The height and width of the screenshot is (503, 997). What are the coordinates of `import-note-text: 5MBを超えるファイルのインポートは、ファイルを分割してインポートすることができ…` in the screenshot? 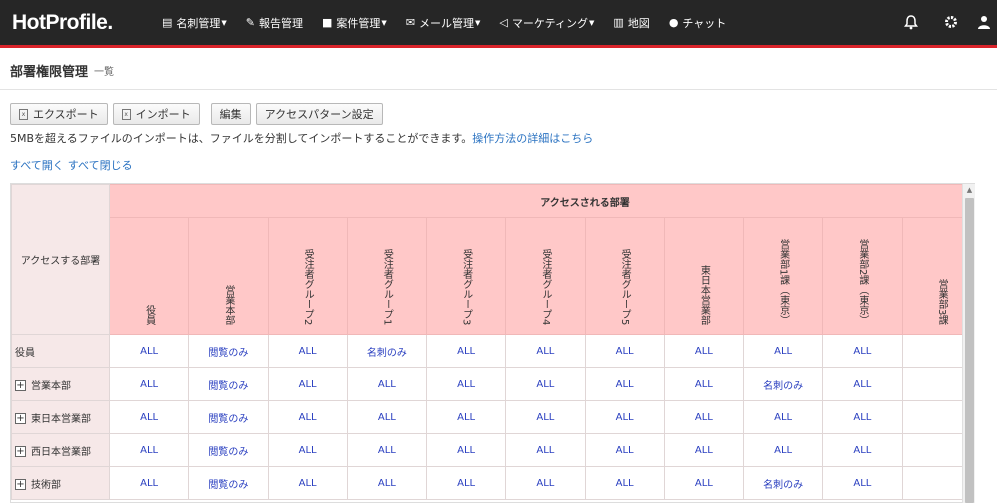 It's located at (241, 138).